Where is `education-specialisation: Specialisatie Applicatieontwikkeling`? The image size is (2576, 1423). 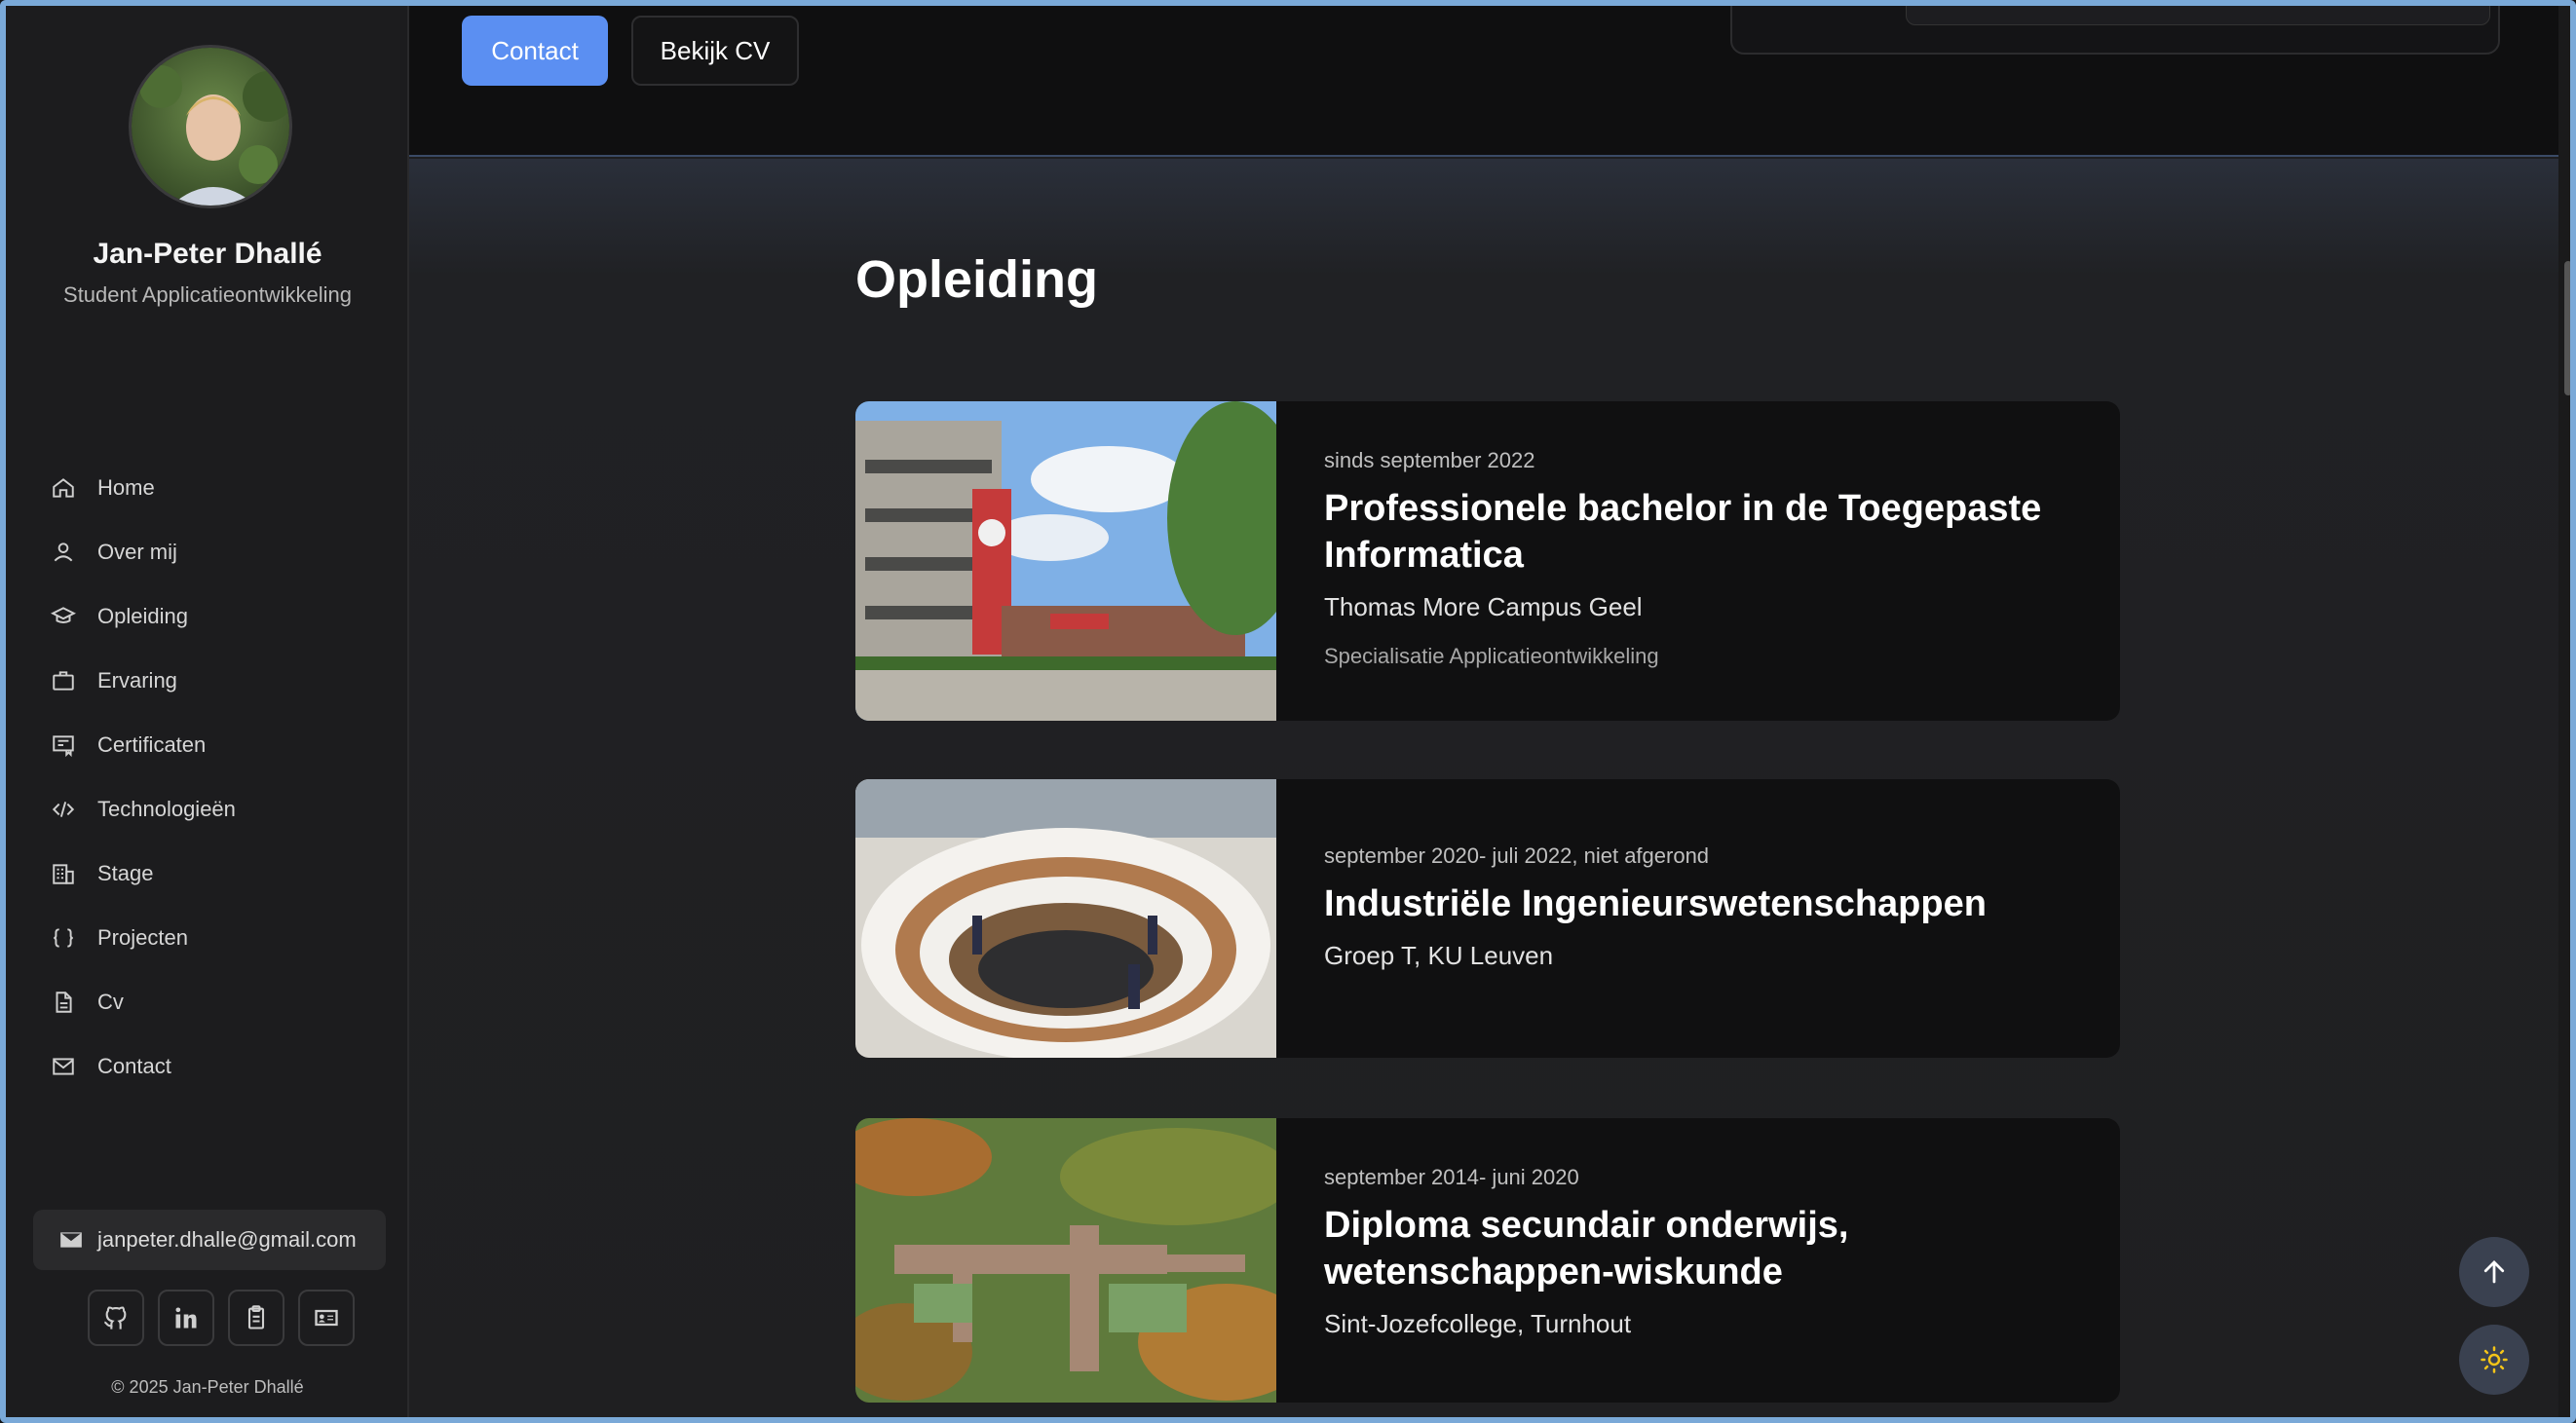
education-specialisation: Specialisatie Applicatieontwikkeling is located at coordinates (1491, 656).